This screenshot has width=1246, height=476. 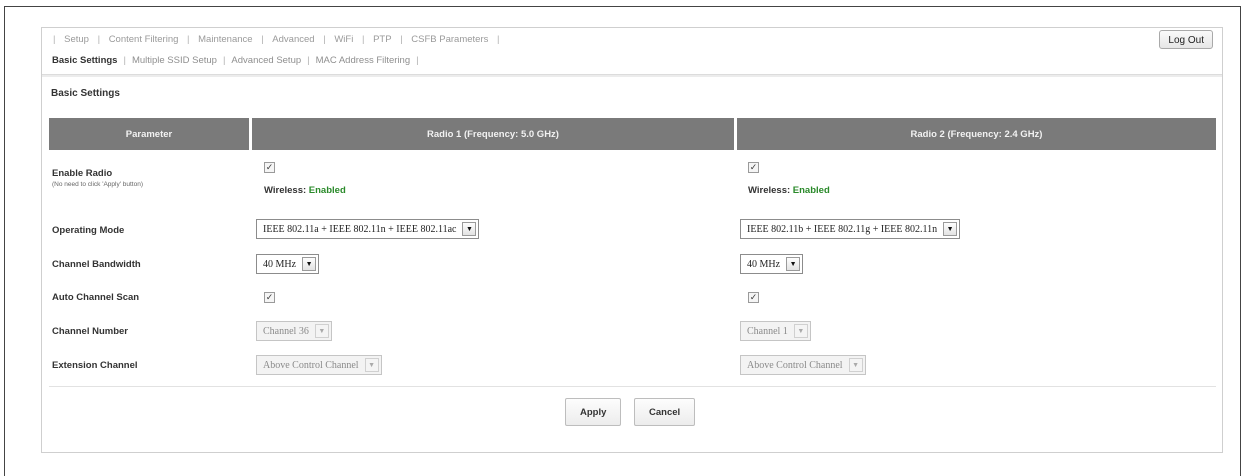 I want to click on radio1-channel-bandwidth-select: 40 MHz ▼, so click(x=288, y=264).